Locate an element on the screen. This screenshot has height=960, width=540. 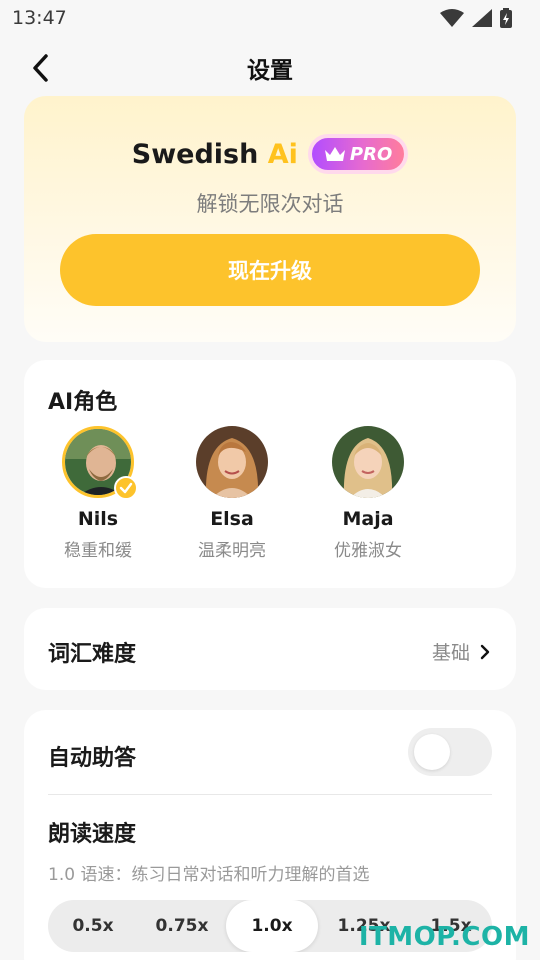
reading-speed-description: 1.0 语速：练习日常对话和听力理解的首选 is located at coordinates (209, 875).